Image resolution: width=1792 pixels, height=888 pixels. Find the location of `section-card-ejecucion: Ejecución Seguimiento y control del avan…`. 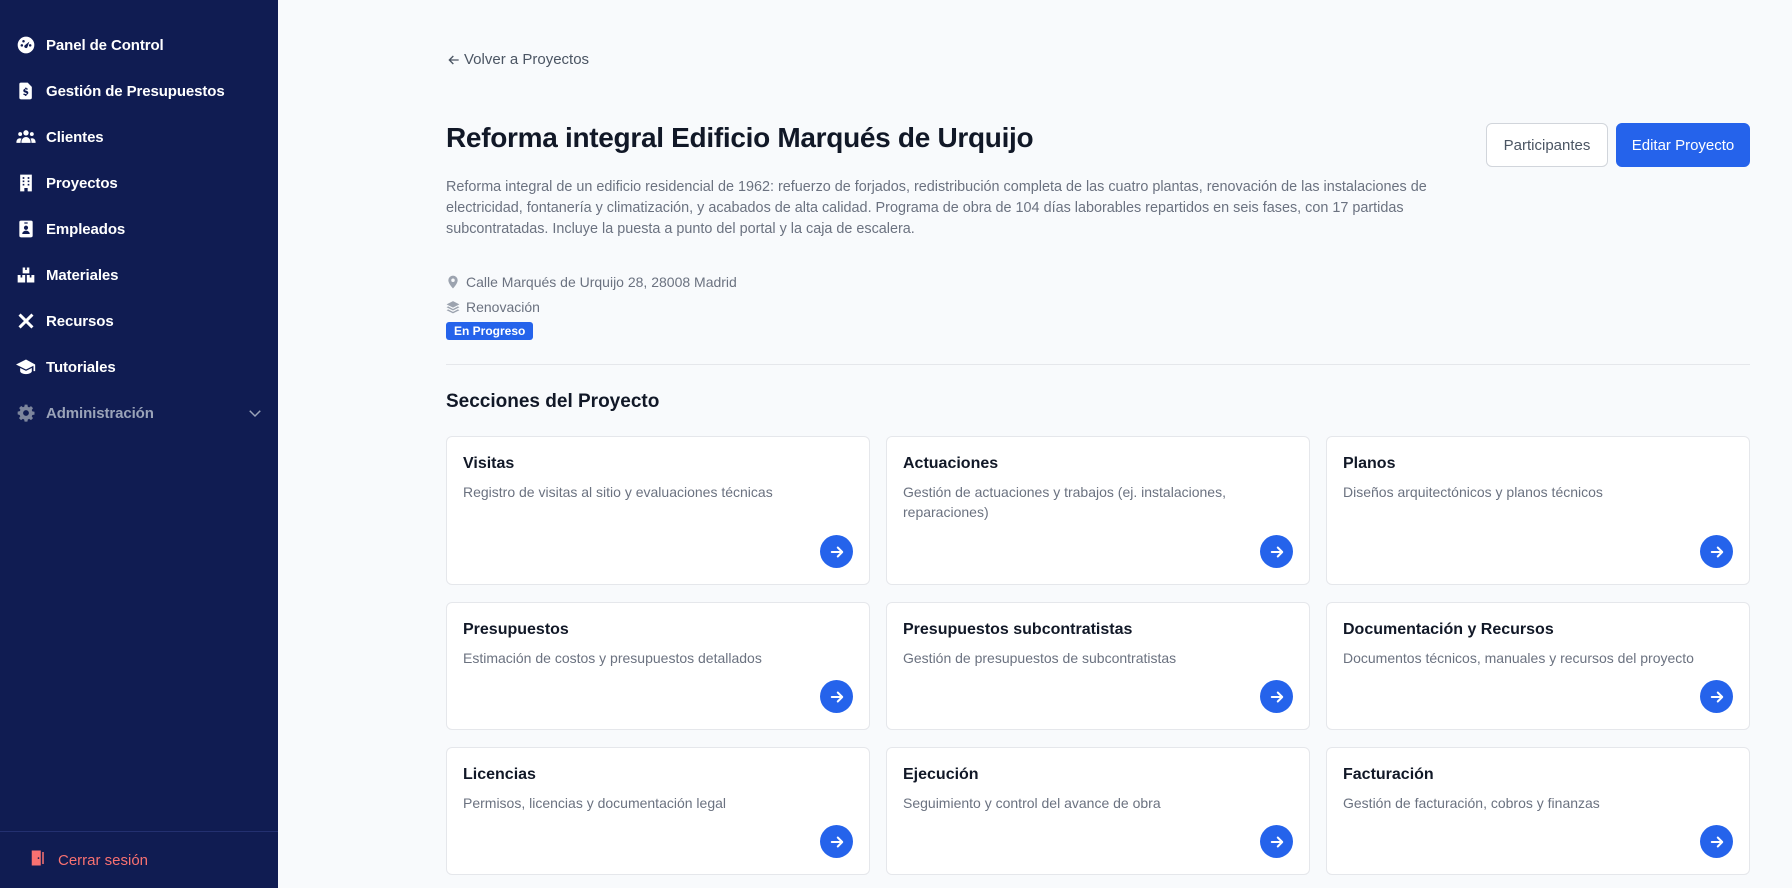

section-card-ejecucion: Ejecución Seguimiento y control del avan… is located at coordinates (1098, 811).